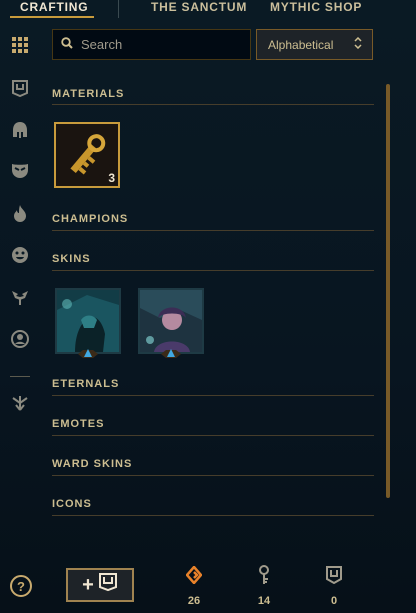 This screenshot has width=416, height=613. I want to click on section-icons-title: ICONS, so click(72, 504).